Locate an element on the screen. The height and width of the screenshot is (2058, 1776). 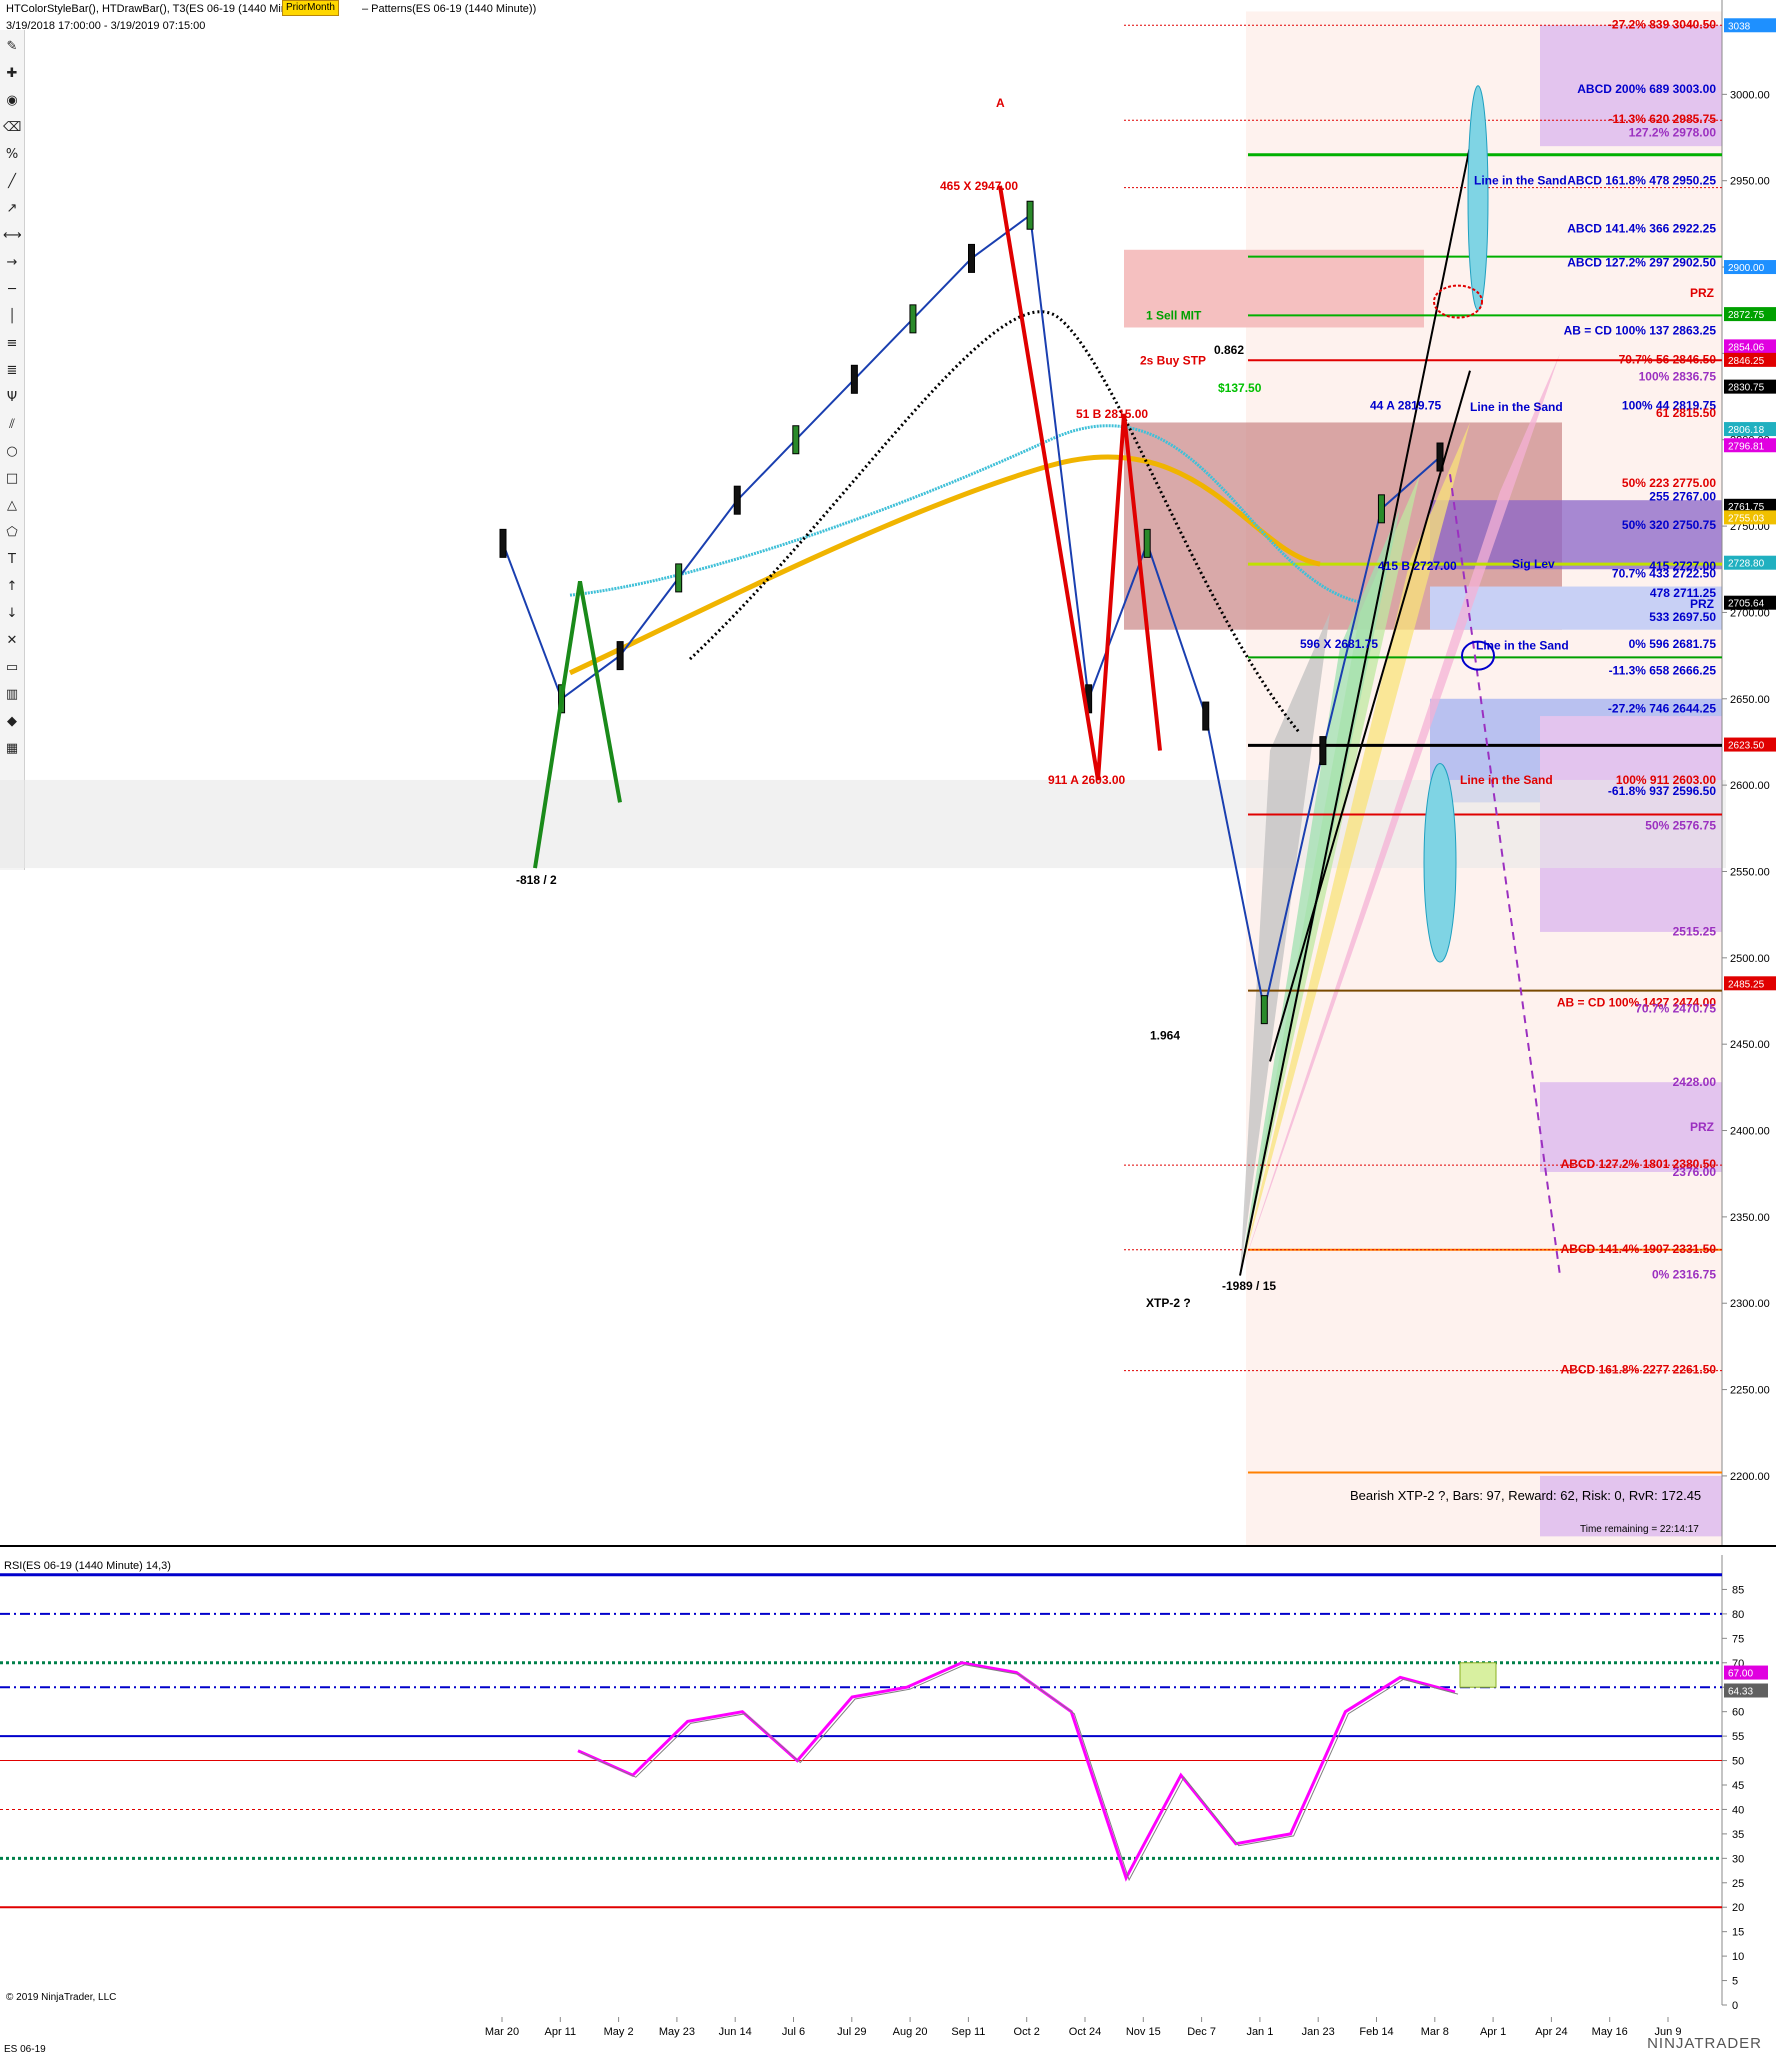
price-tag-text: 3038 is located at coordinates (1739, 26).